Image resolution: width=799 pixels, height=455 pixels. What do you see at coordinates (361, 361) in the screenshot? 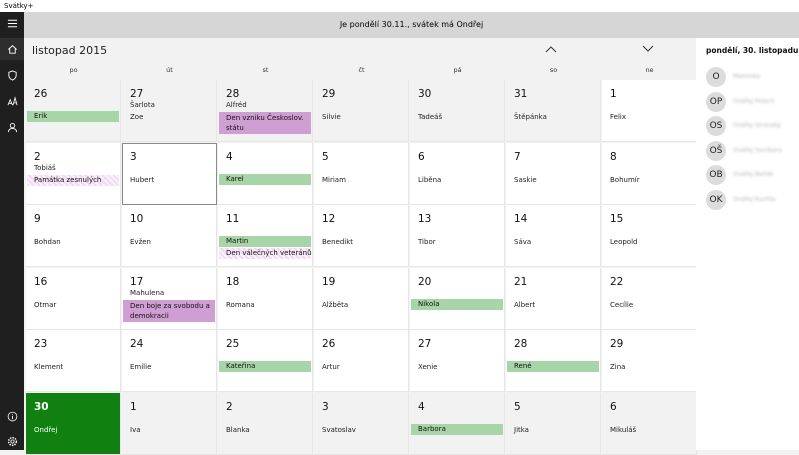
I see `day-cell: 26 Artur` at bounding box center [361, 361].